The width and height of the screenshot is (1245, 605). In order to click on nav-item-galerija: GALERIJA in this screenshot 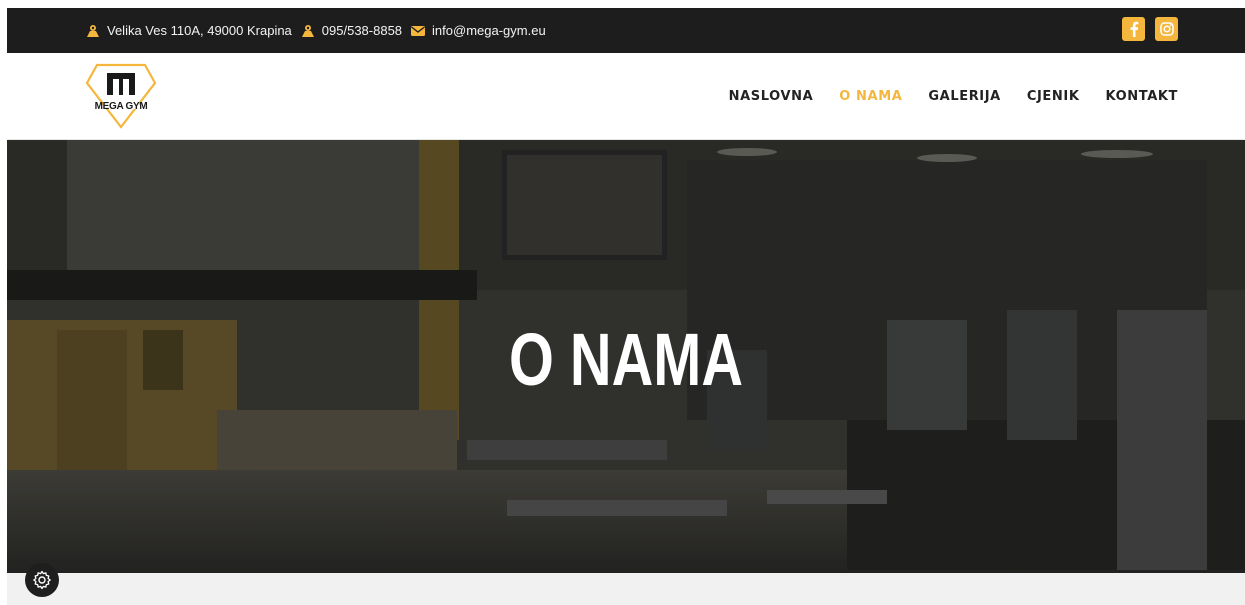, I will do `click(964, 96)`.